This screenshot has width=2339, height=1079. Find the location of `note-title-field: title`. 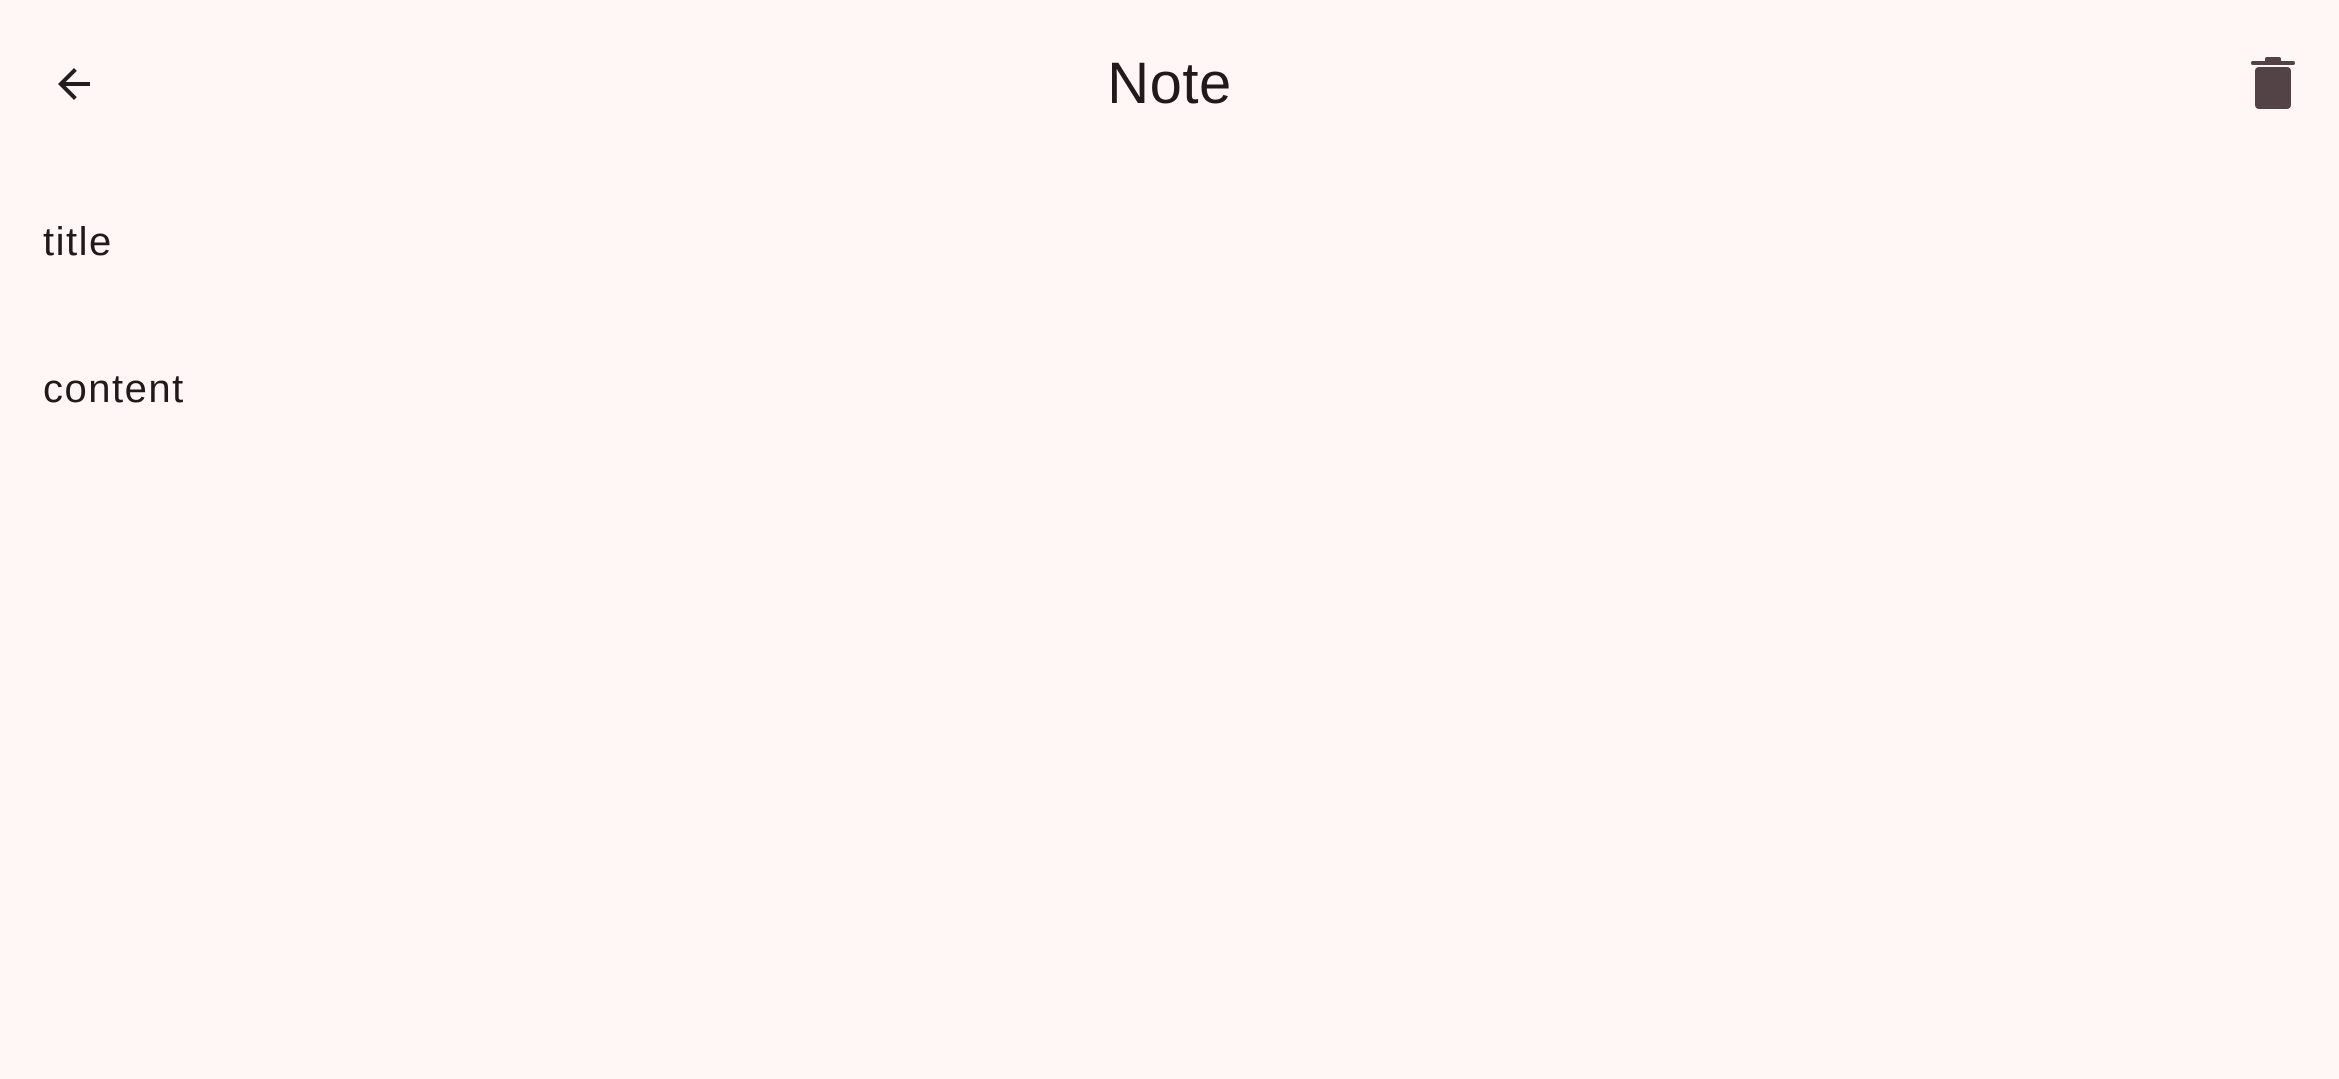

note-title-field: title is located at coordinates (1169, 242).